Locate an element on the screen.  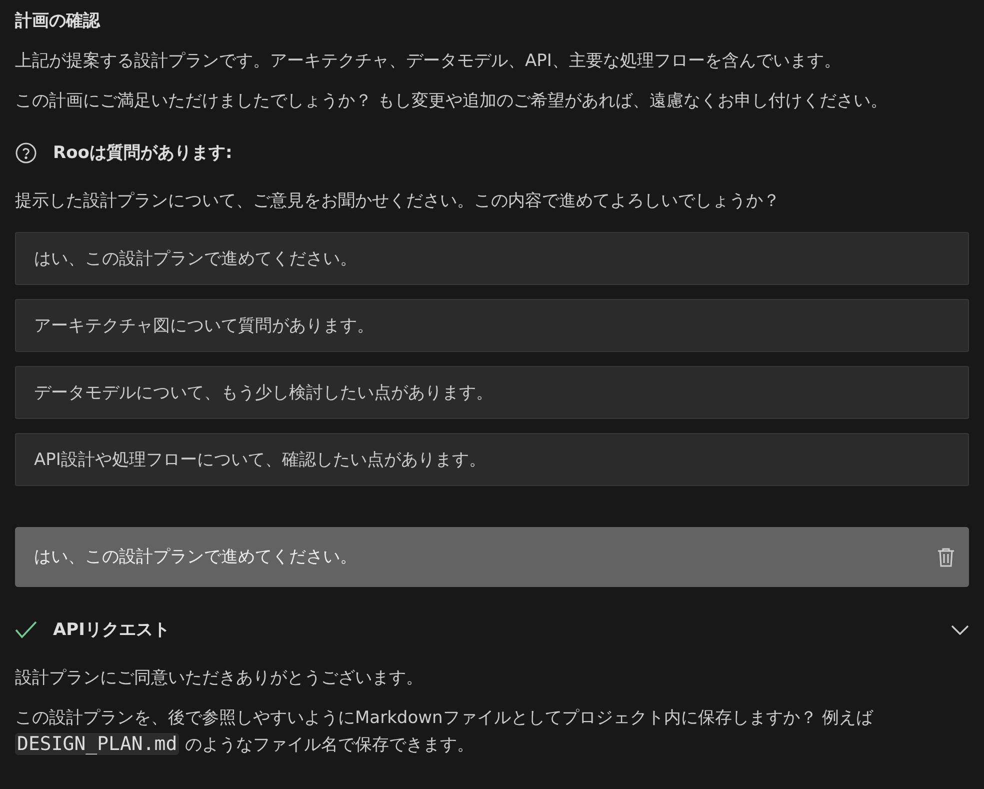
help-icon is located at coordinates (26, 153).